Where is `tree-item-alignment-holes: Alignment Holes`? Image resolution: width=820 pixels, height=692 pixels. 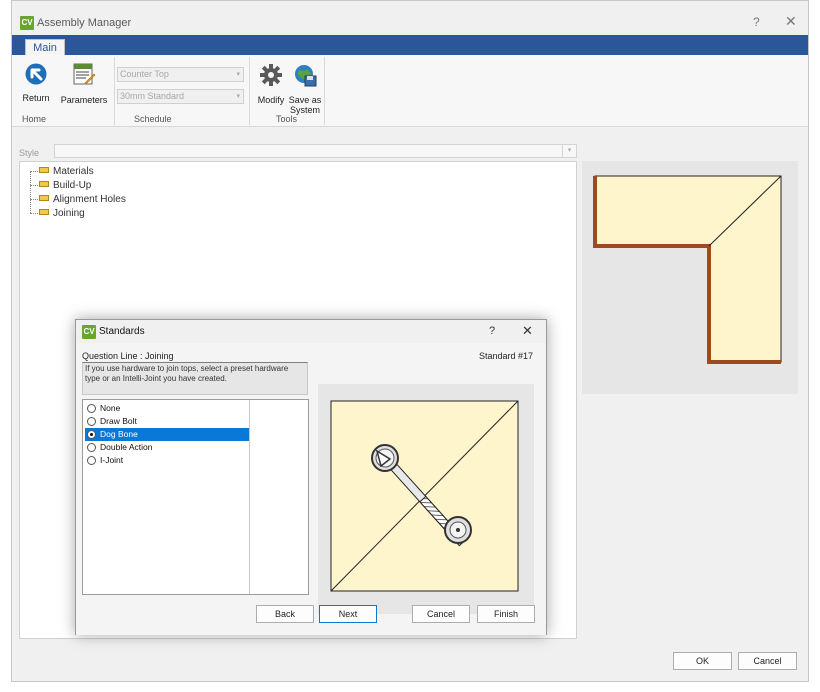 tree-item-alignment-holes: Alignment Holes is located at coordinates (78, 199).